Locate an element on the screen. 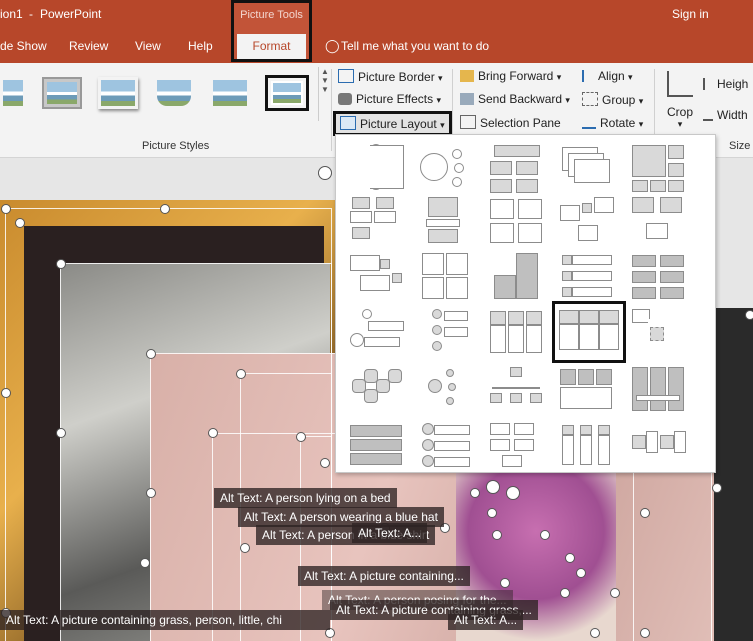  height-field: Heigh is located at coordinates (725, 84).